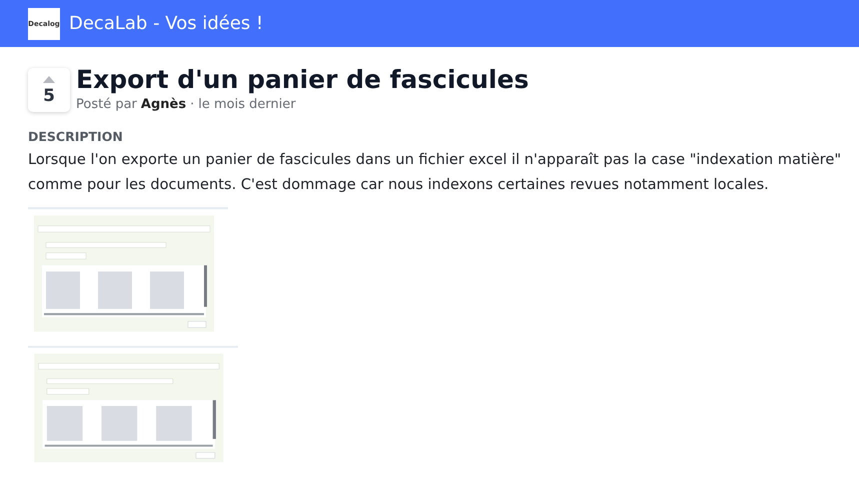 The width and height of the screenshot is (859, 483). What do you see at coordinates (166, 23) in the screenshot?
I see `site-title: DecaLab - Vos idées !` at bounding box center [166, 23].